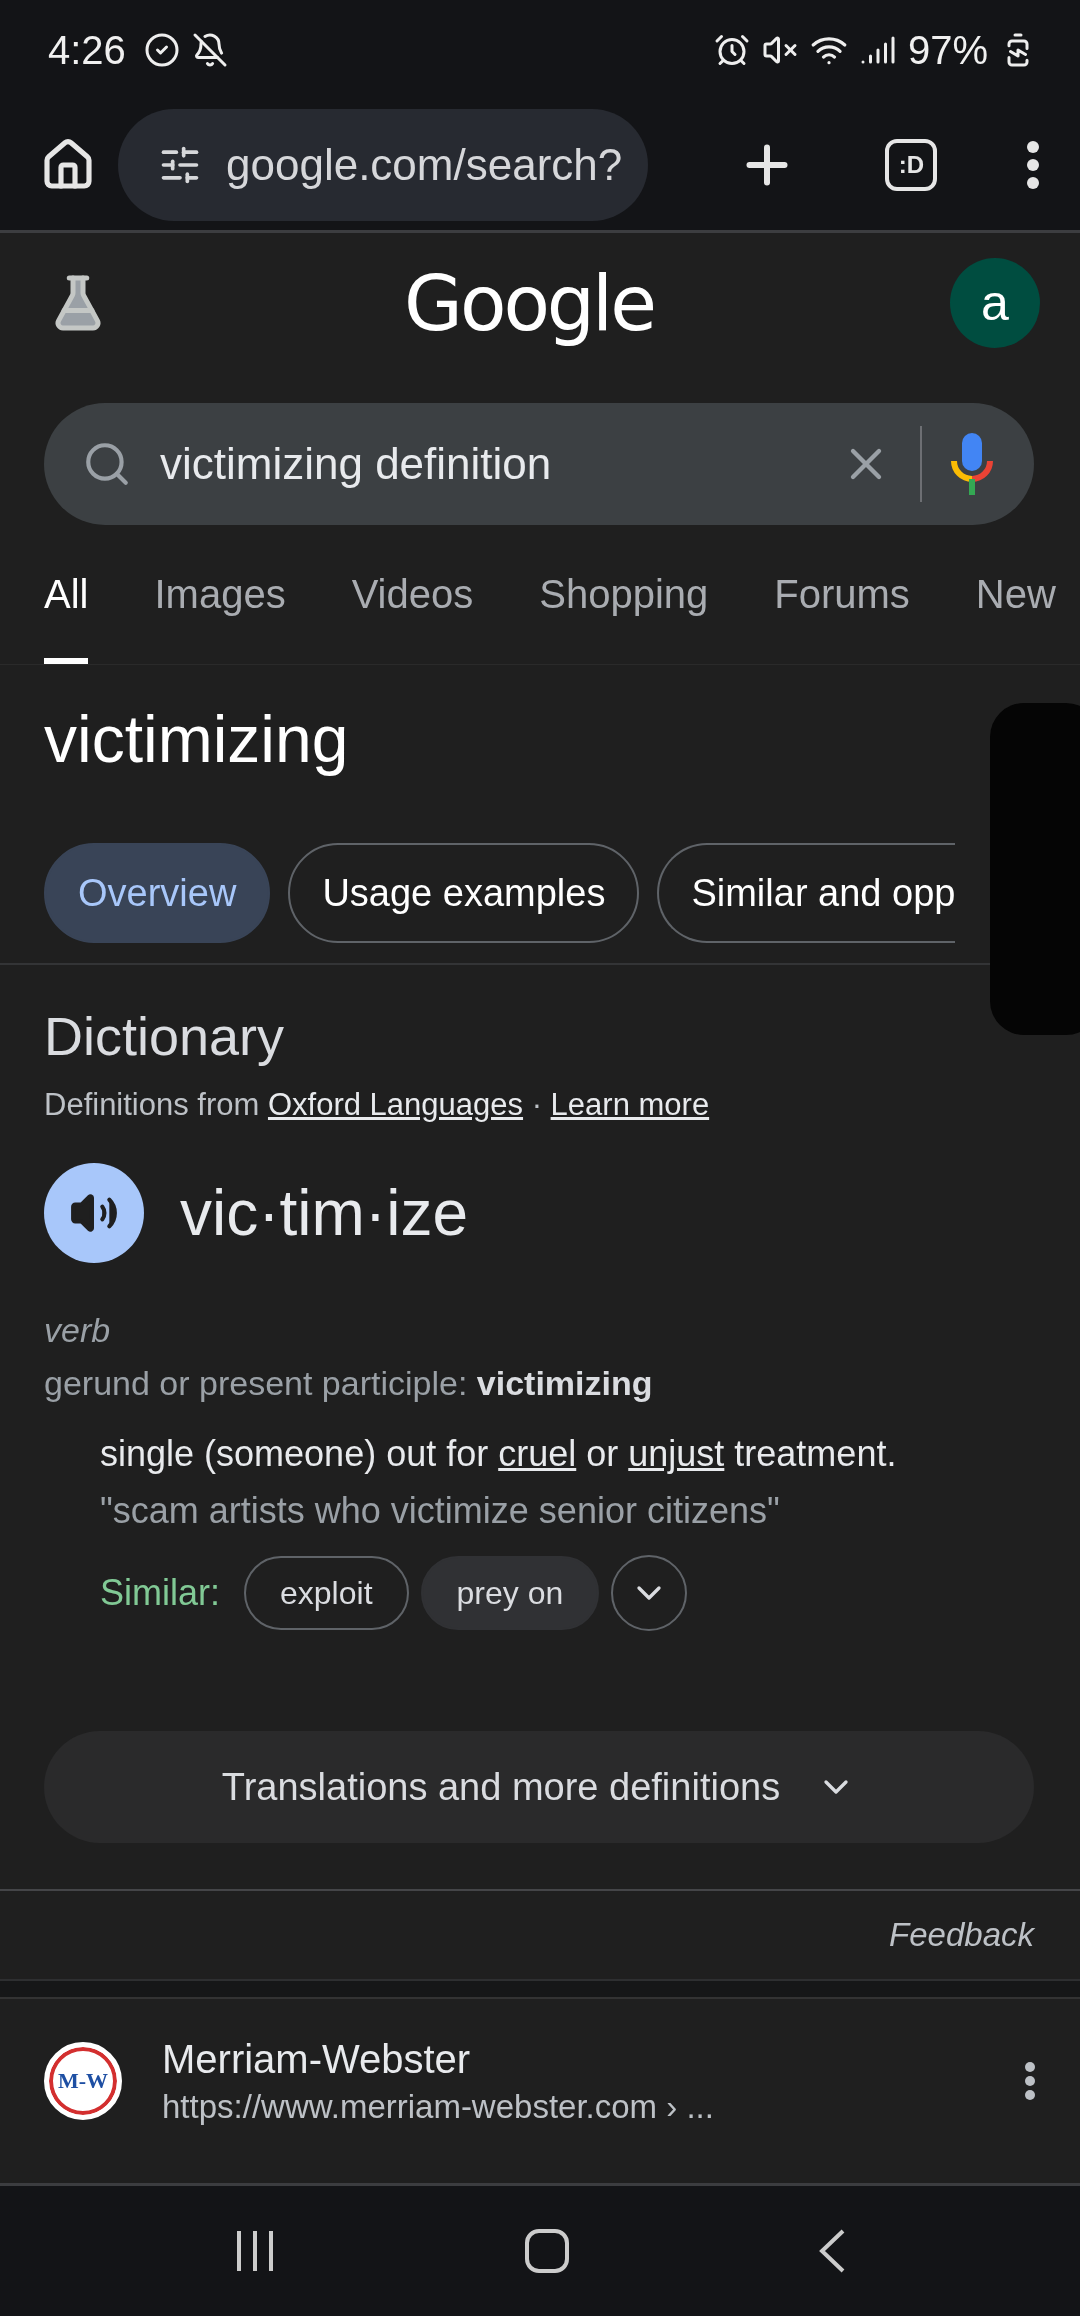  What do you see at coordinates (624, 594) in the screenshot?
I see `search-tab: Shopping` at bounding box center [624, 594].